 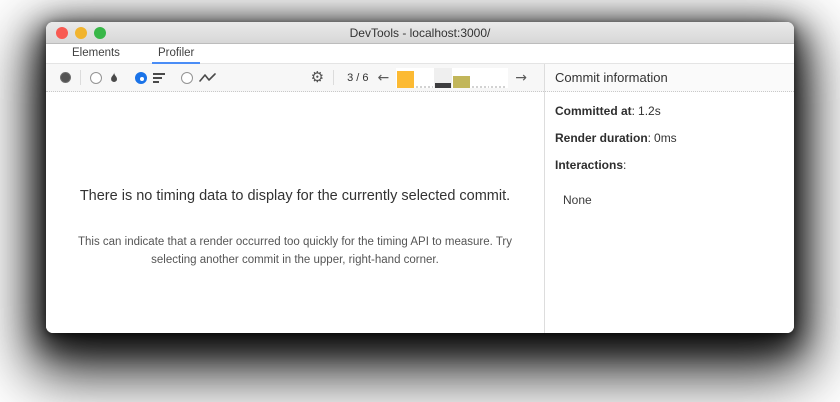 What do you see at coordinates (384, 78) in the screenshot?
I see `previous-commit-button: ←` at bounding box center [384, 78].